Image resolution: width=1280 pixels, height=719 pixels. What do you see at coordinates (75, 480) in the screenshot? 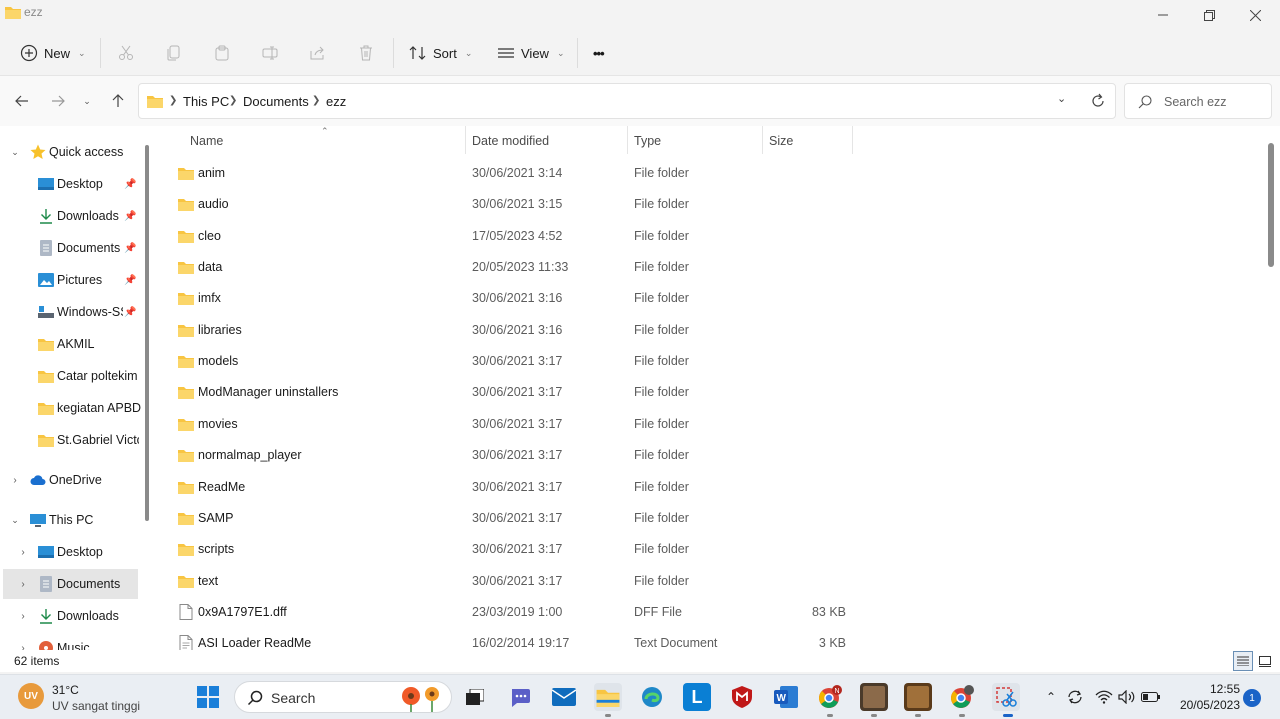
I see `sidebar-item-onedrive: › OneDrive` at bounding box center [75, 480].